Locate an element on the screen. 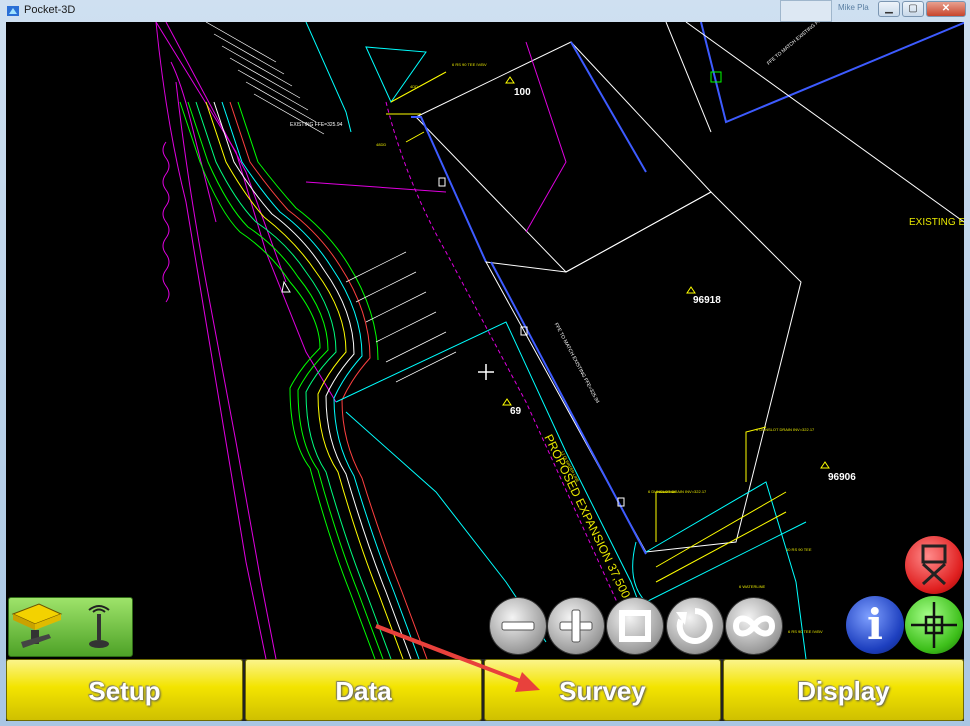 The width and height of the screenshot is (970, 726). tab-display: Display is located at coordinates (843, 690).